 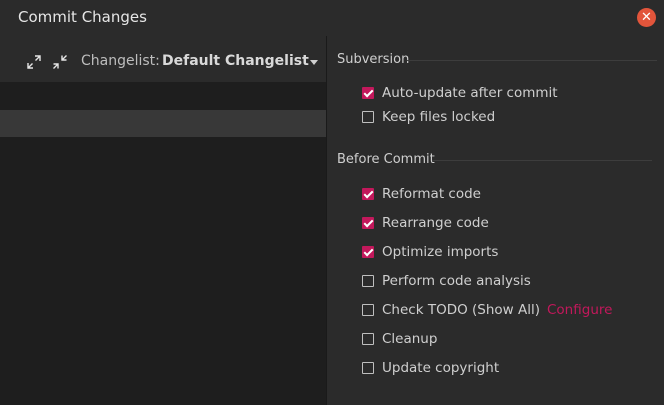 I want to click on option-label: Check TODO (Show All), so click(x=461, y=310).